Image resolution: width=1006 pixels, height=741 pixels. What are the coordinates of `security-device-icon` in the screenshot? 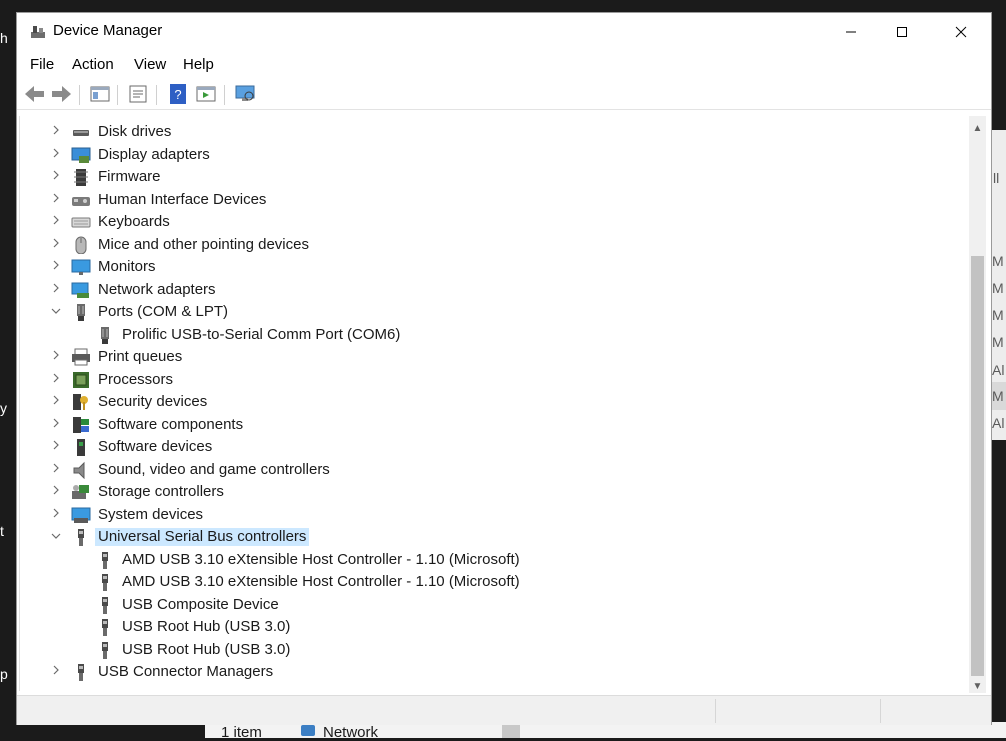 It's located at (80, 402).